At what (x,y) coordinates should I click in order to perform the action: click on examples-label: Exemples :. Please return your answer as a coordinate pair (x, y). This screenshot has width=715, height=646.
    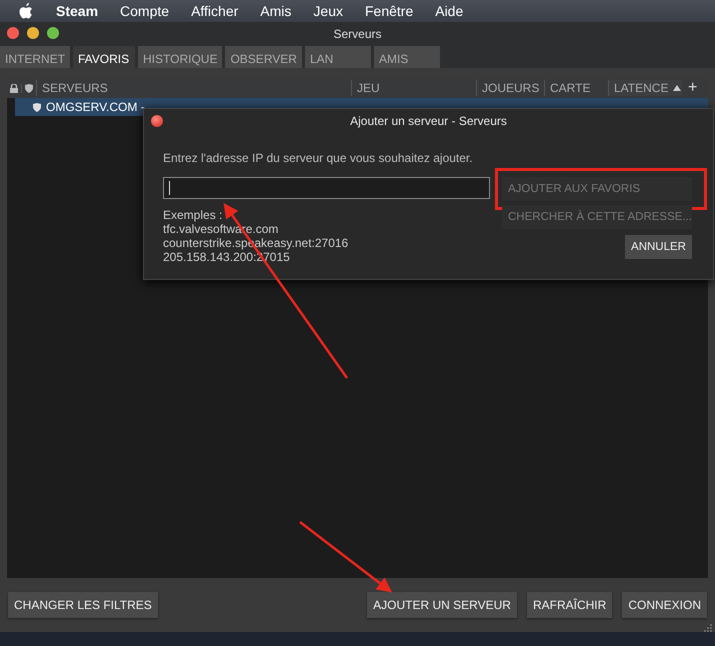
    Looking at the image, I should click on (193, 215).